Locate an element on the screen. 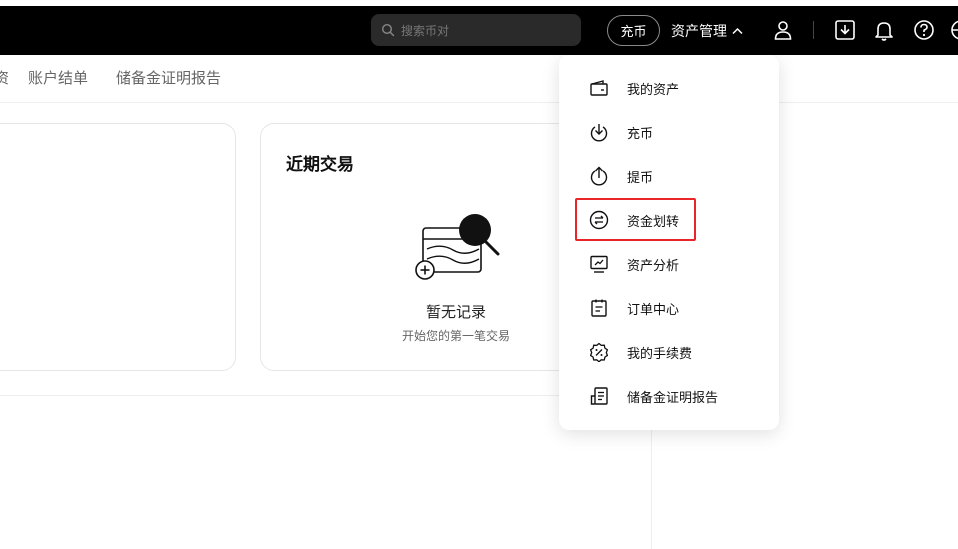 The image size is (958, 549). upload-icon is located at coordinates (599, 176).